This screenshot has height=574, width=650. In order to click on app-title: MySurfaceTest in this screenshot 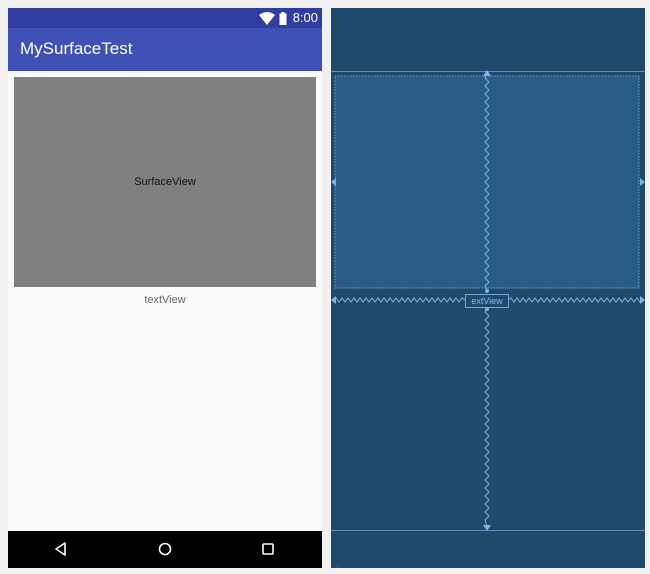, I will do `click(76, 48)`.